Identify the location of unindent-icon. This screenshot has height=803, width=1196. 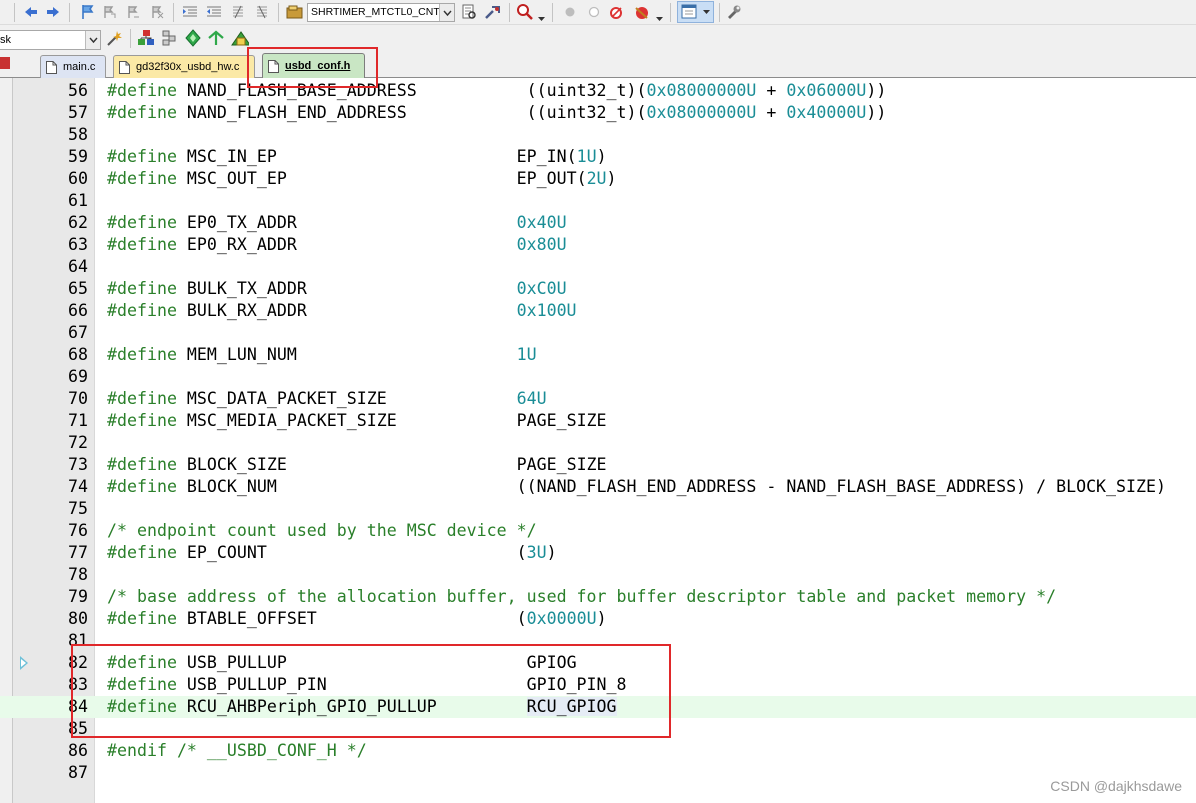
(214, 12).